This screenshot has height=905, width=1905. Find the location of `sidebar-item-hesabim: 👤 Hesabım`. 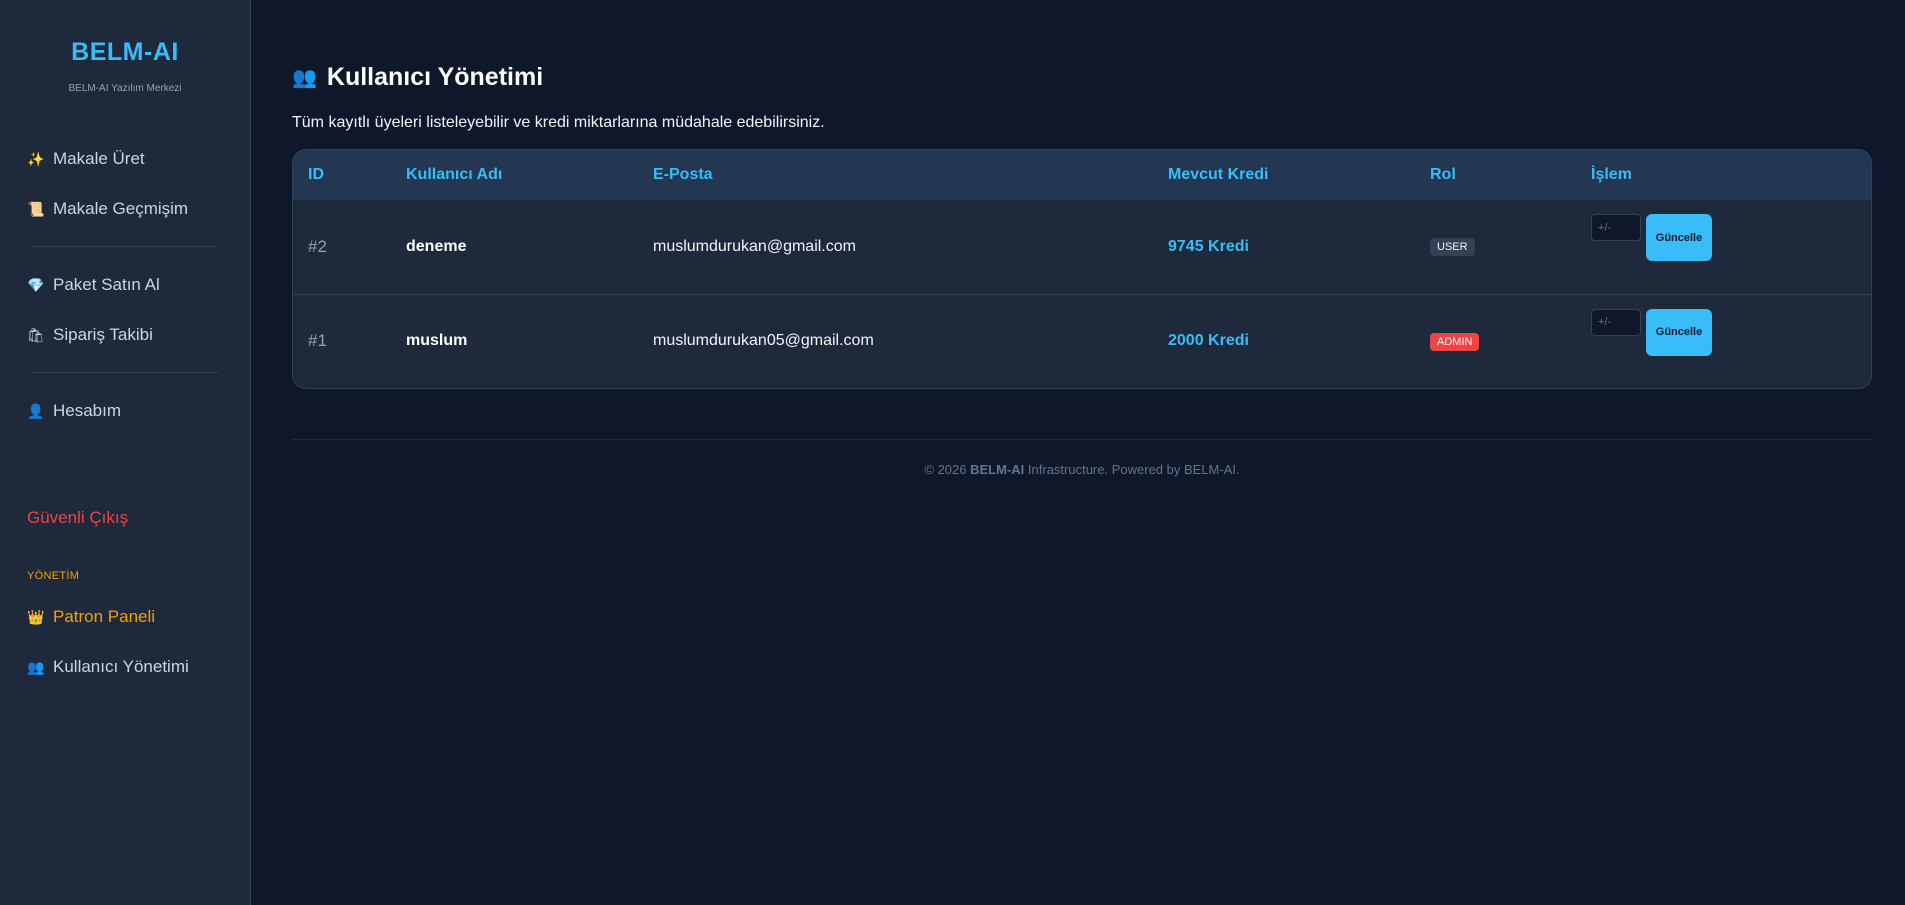

sidebar-item-hesabim: 👤 Hesabım is located at coordinates (125, 411).